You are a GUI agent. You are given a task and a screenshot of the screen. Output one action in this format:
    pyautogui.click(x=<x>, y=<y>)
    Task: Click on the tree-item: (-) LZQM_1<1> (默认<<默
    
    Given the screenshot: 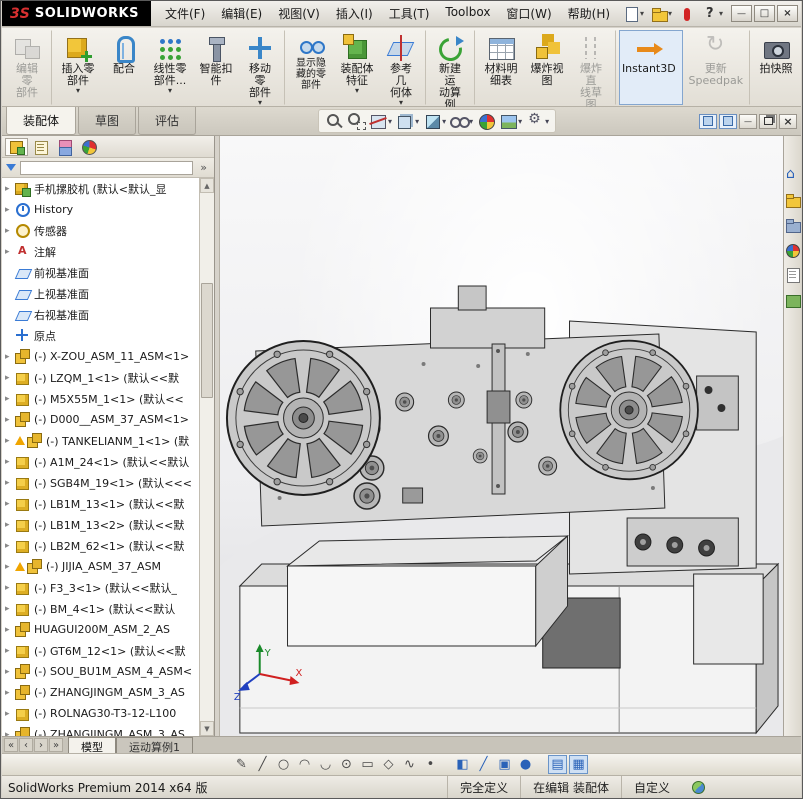 What is the action you would take?
    pyautogui.click(x=100, y=377)
    